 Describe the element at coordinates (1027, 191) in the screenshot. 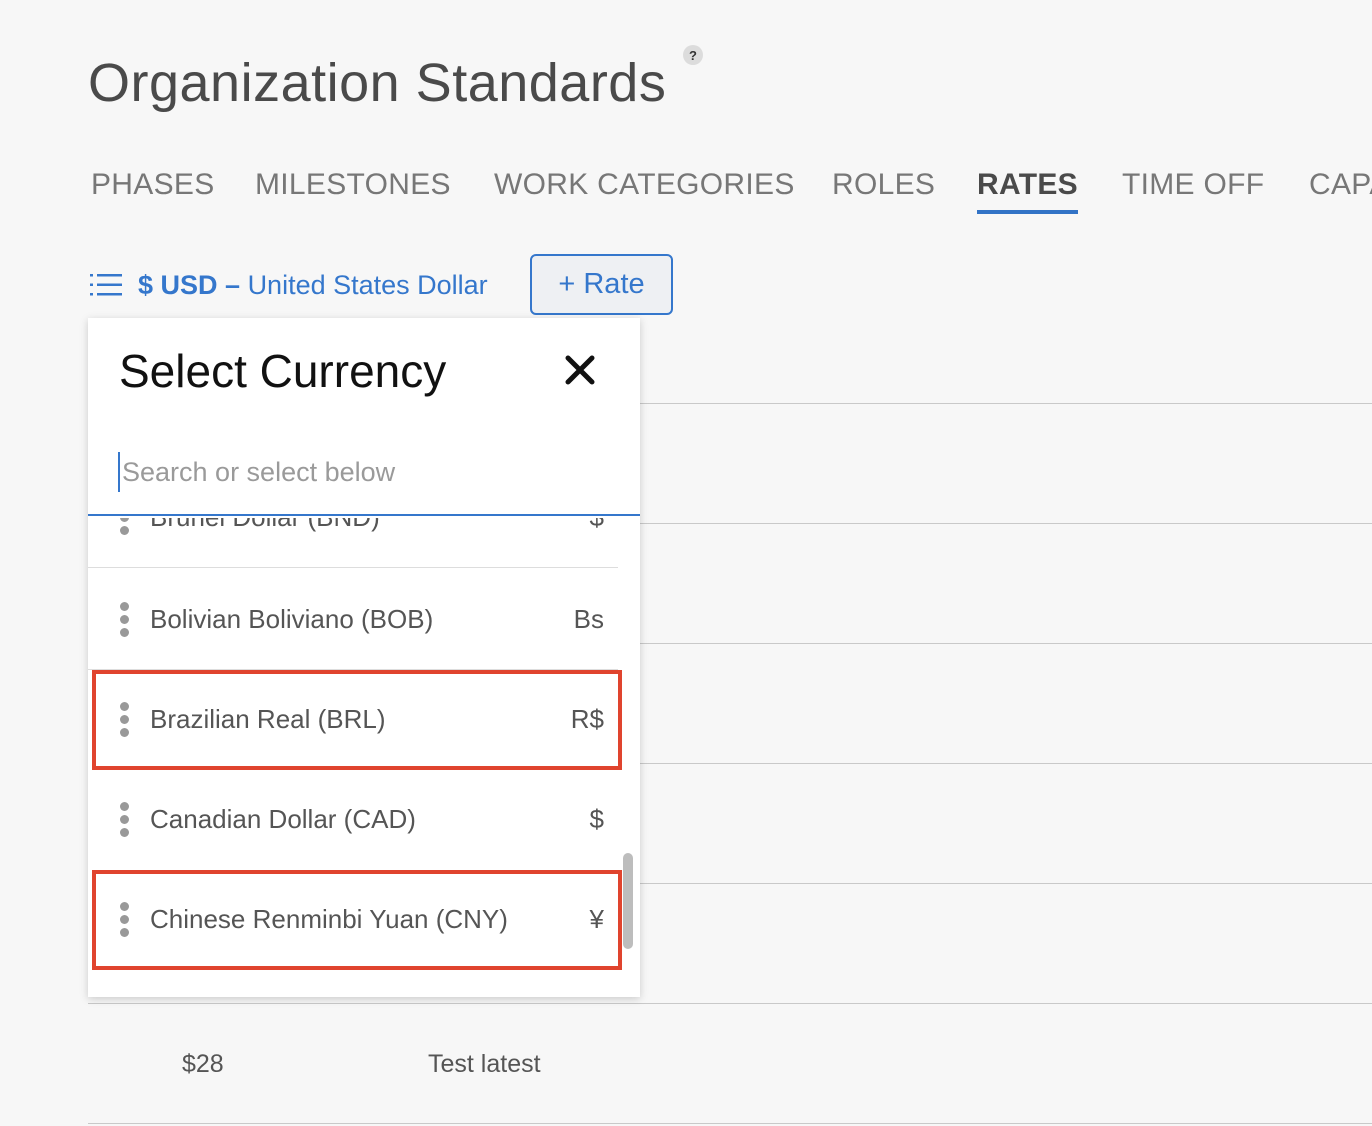

I see `tab-rates: RATES` at that location.